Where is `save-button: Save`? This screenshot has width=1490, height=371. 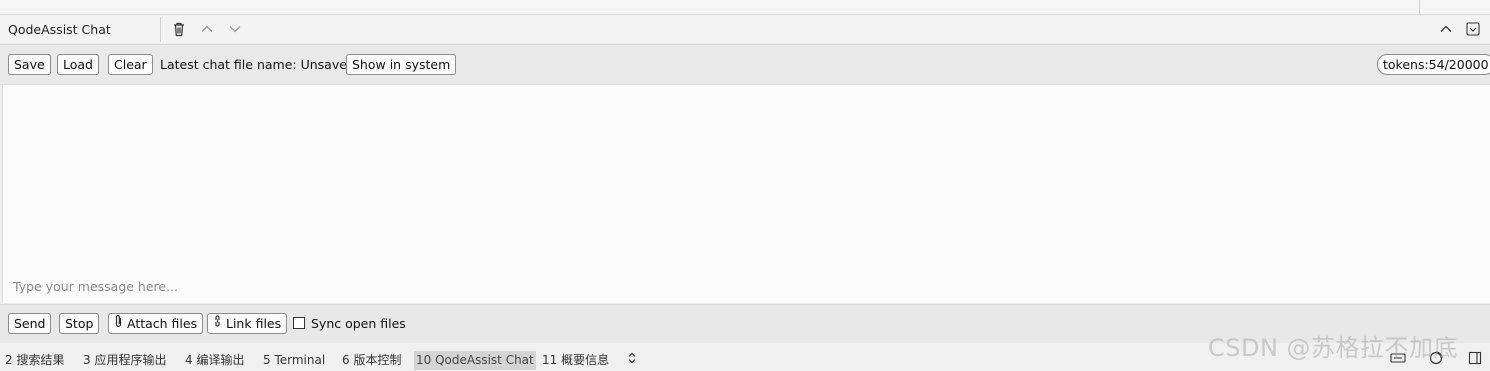
save-button: Save is located at coordinates (29, 64).